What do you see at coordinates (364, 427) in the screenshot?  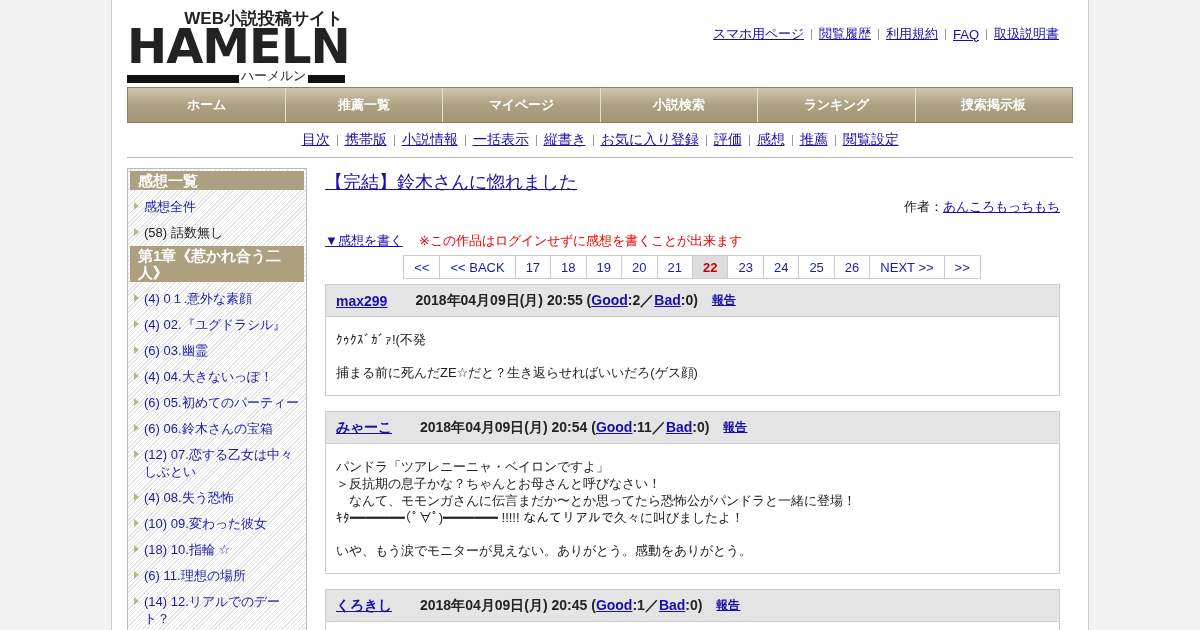 I see `user-link: みゃーこ` at bounding box center [364, 427].